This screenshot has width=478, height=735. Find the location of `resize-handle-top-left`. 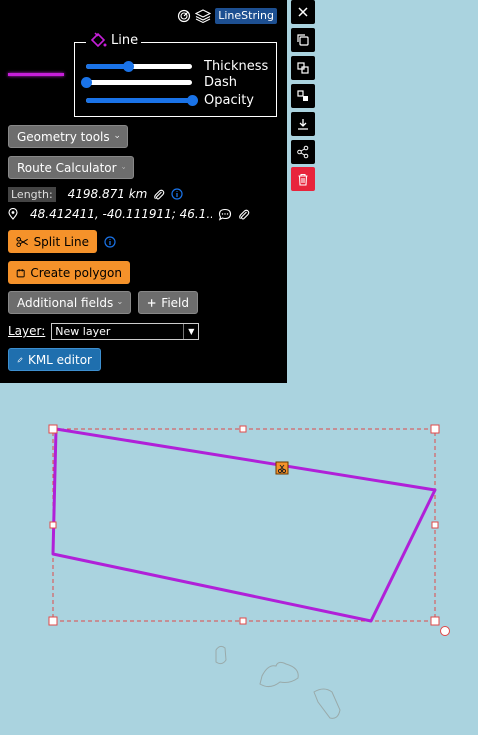

resize-handle-top-left is located at coordinates (53, 429).